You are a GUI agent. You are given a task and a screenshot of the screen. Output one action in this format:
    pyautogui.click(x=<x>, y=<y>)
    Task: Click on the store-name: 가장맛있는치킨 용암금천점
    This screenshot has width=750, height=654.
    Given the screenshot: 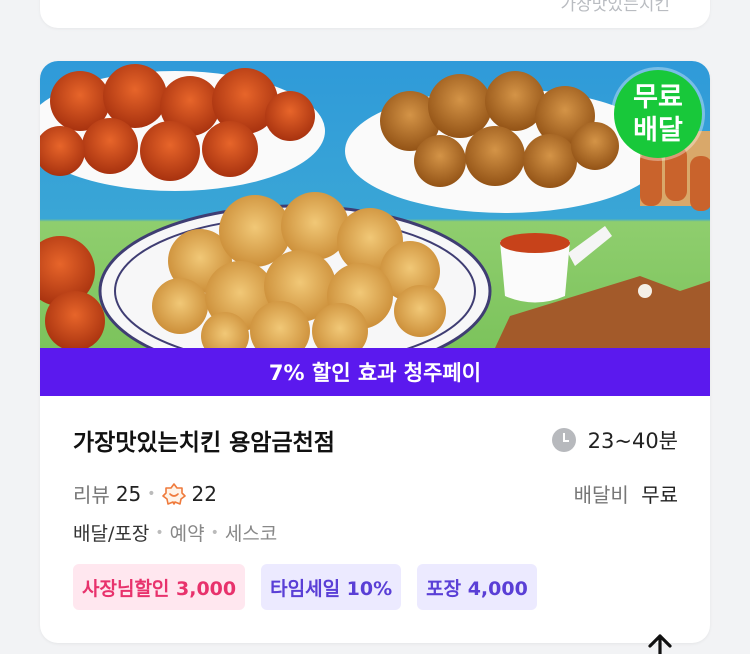 What is the action you would take?
    pyautogui.click(x=204, y=443)
    